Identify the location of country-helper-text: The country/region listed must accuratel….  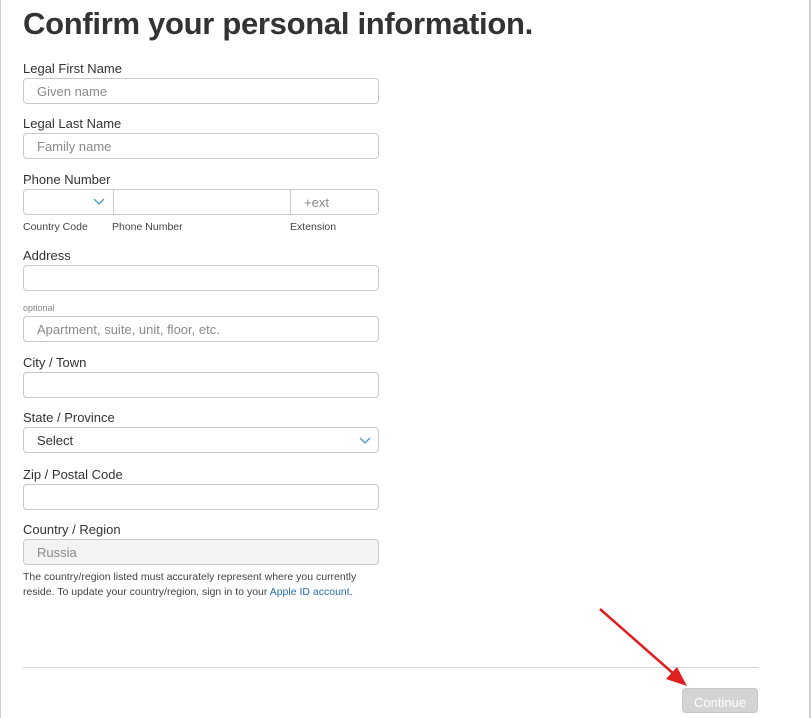
(203, 585).